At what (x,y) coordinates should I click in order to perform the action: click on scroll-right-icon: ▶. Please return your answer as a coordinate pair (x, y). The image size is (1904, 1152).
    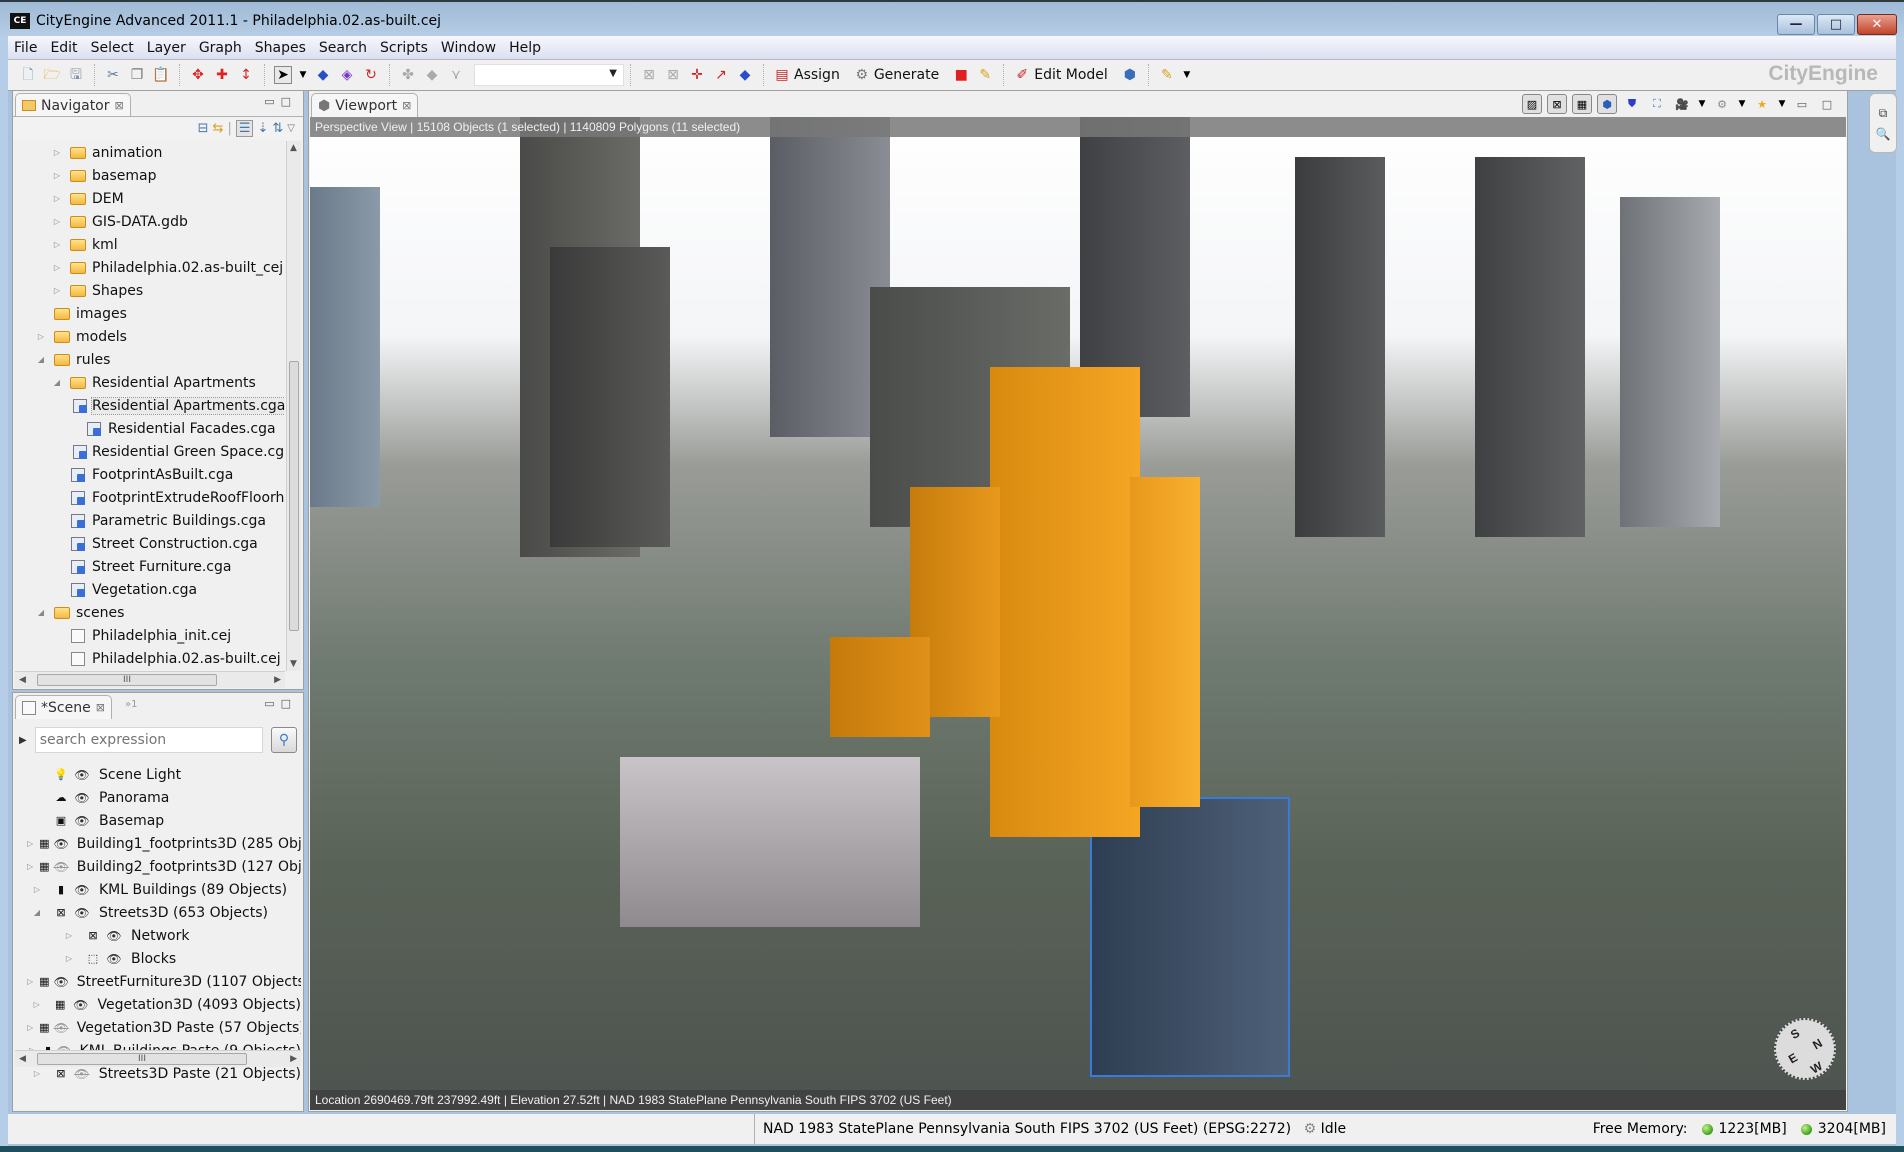
    Looking at the image, I should click on (293, 1059).